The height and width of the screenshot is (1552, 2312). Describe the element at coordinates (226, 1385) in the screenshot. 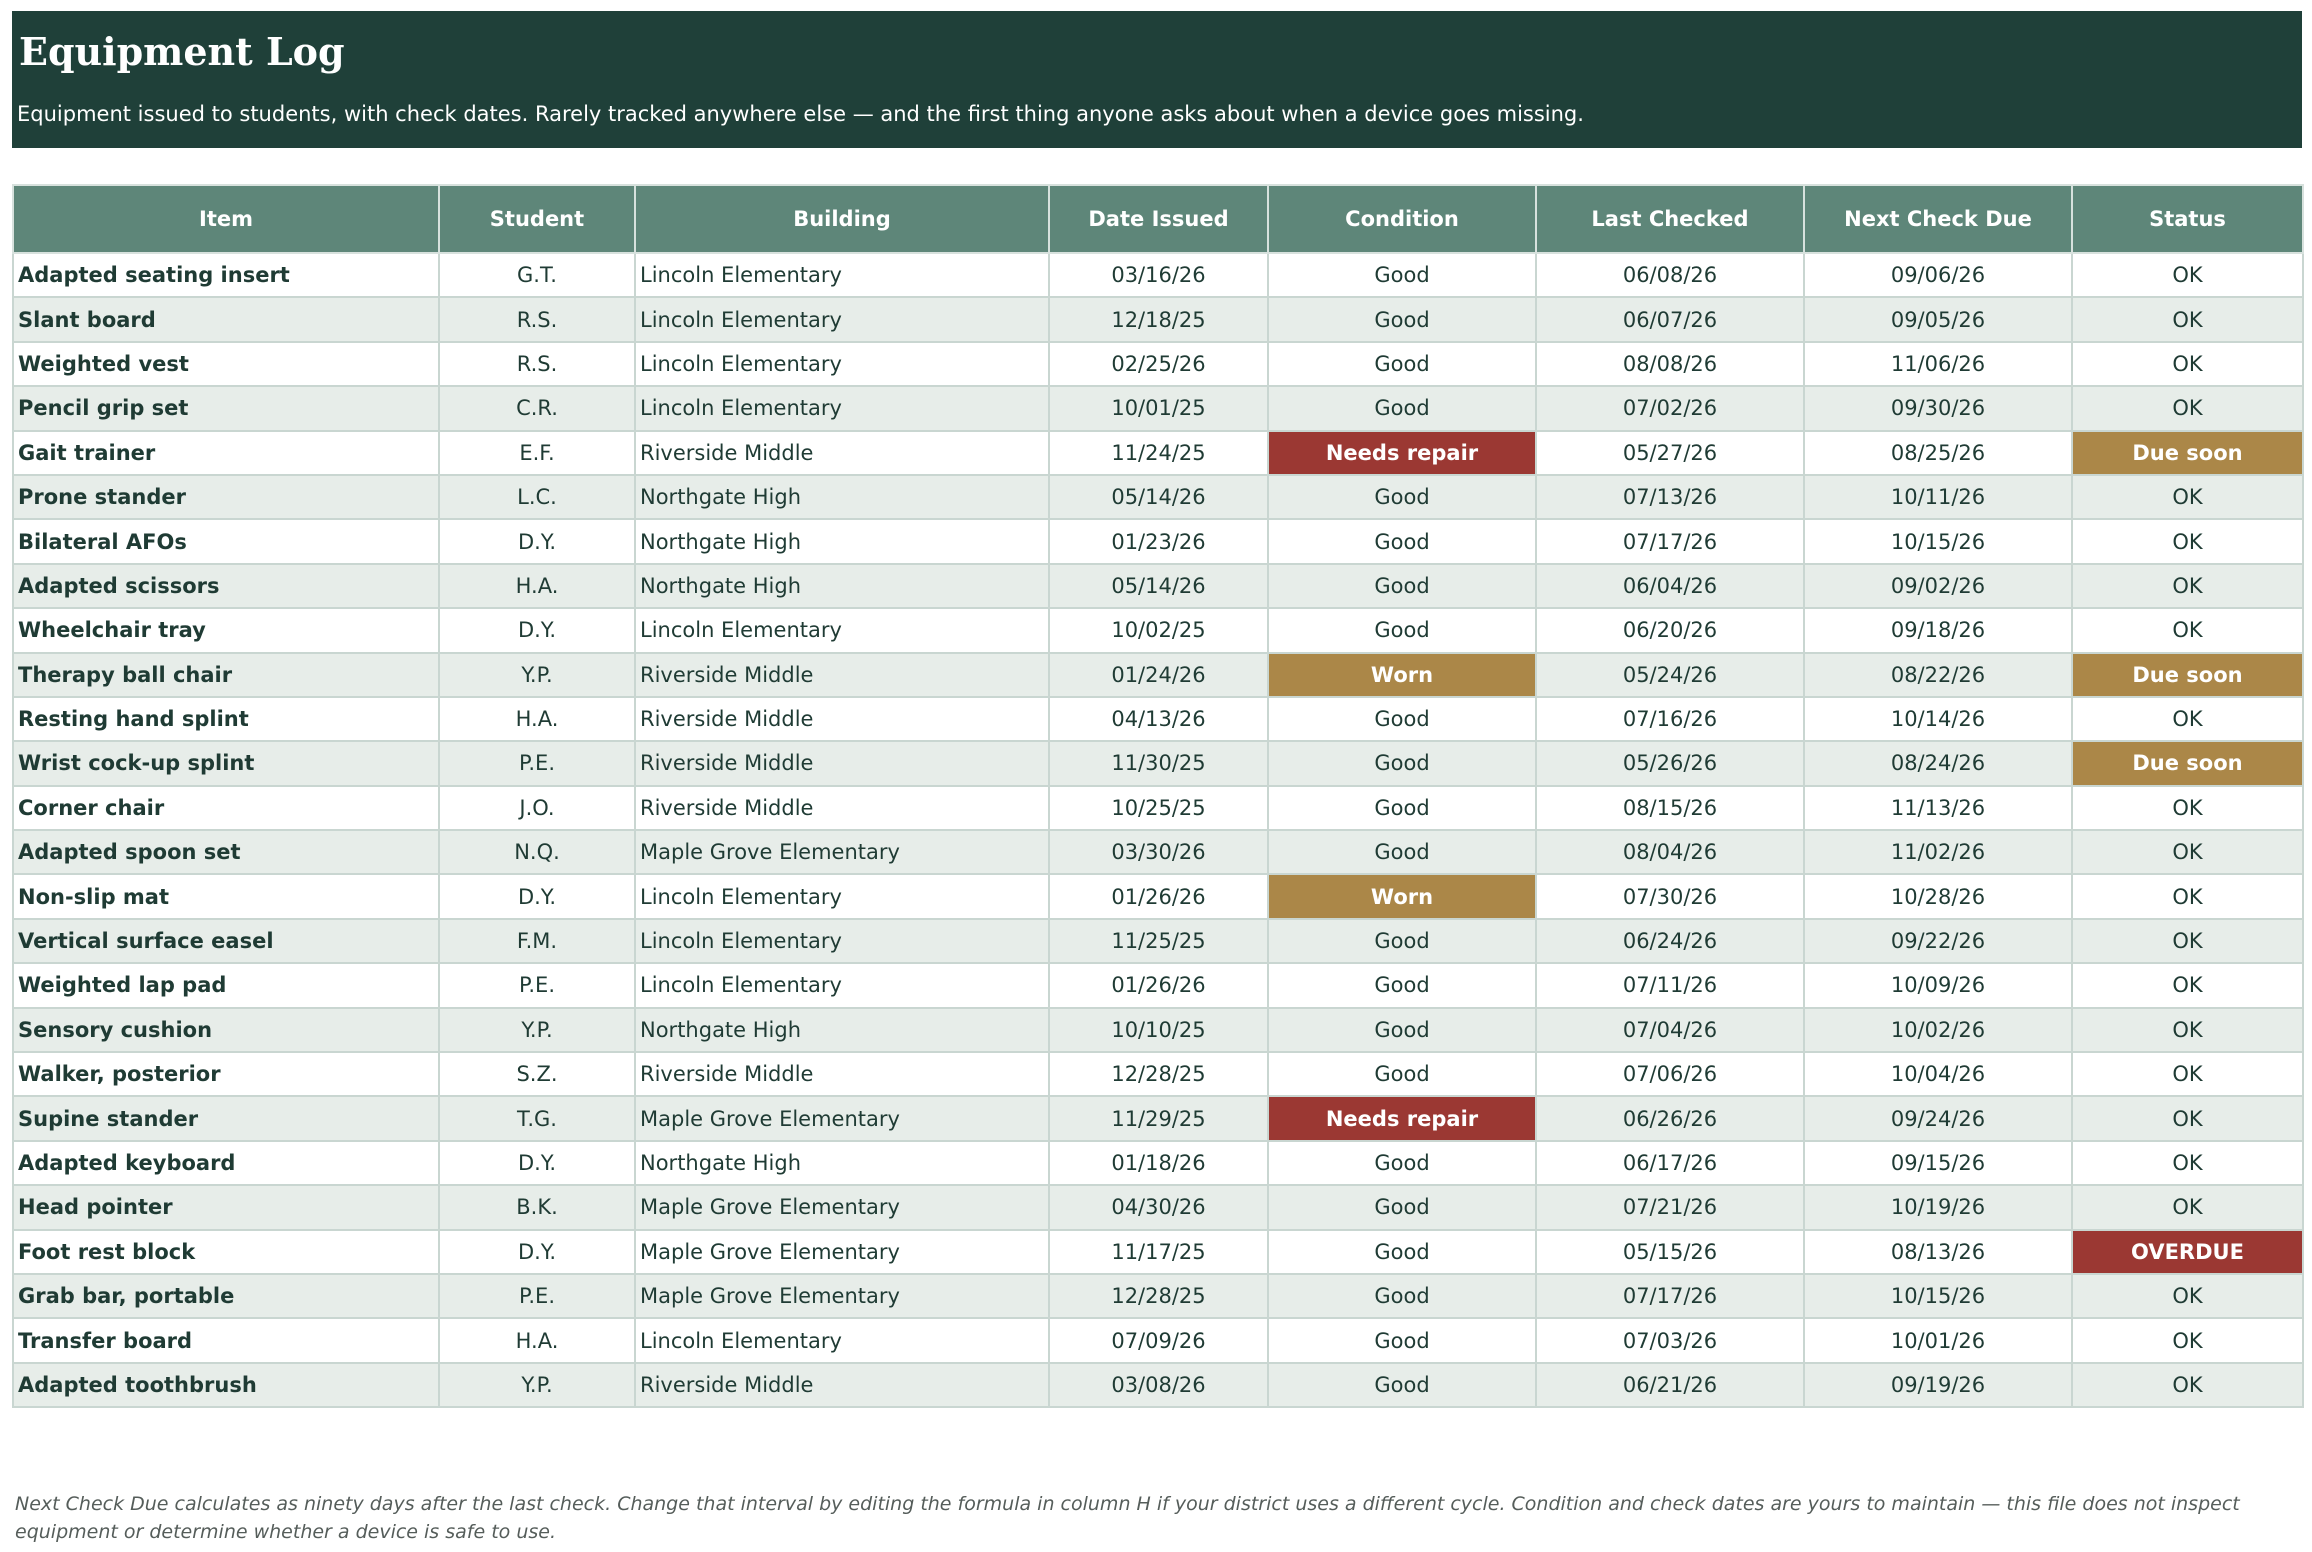

I see `cell-item: Adapted toothbrush` at that location.